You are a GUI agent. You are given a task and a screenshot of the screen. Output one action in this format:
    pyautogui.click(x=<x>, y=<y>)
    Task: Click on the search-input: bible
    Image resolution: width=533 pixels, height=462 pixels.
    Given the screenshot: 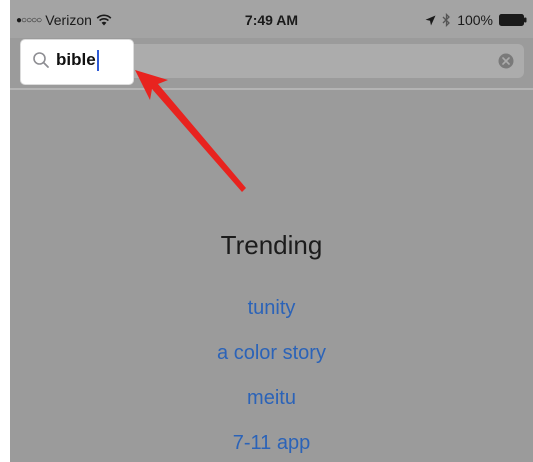 What is the action you would take?
    pyautogui.click(x=77, y=60)
    